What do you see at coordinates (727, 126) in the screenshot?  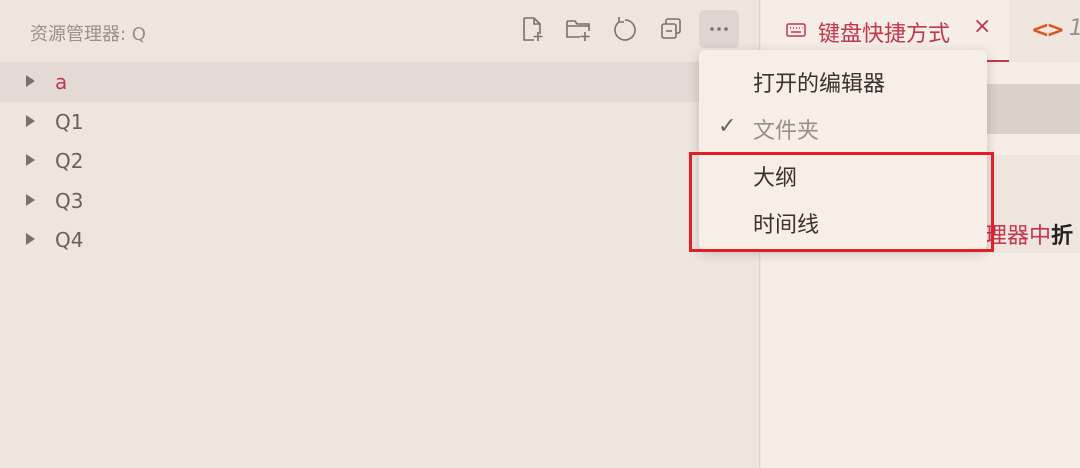 I see `check-icon: ✓` at bounding box center [727, 126].